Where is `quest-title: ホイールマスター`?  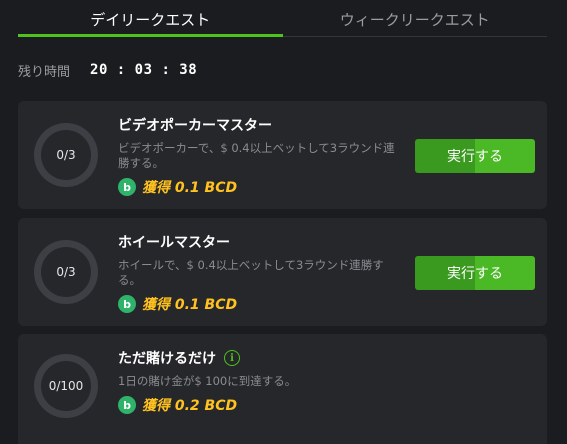
quest-title: ホイールマスター is located at coordinates (174, 243).